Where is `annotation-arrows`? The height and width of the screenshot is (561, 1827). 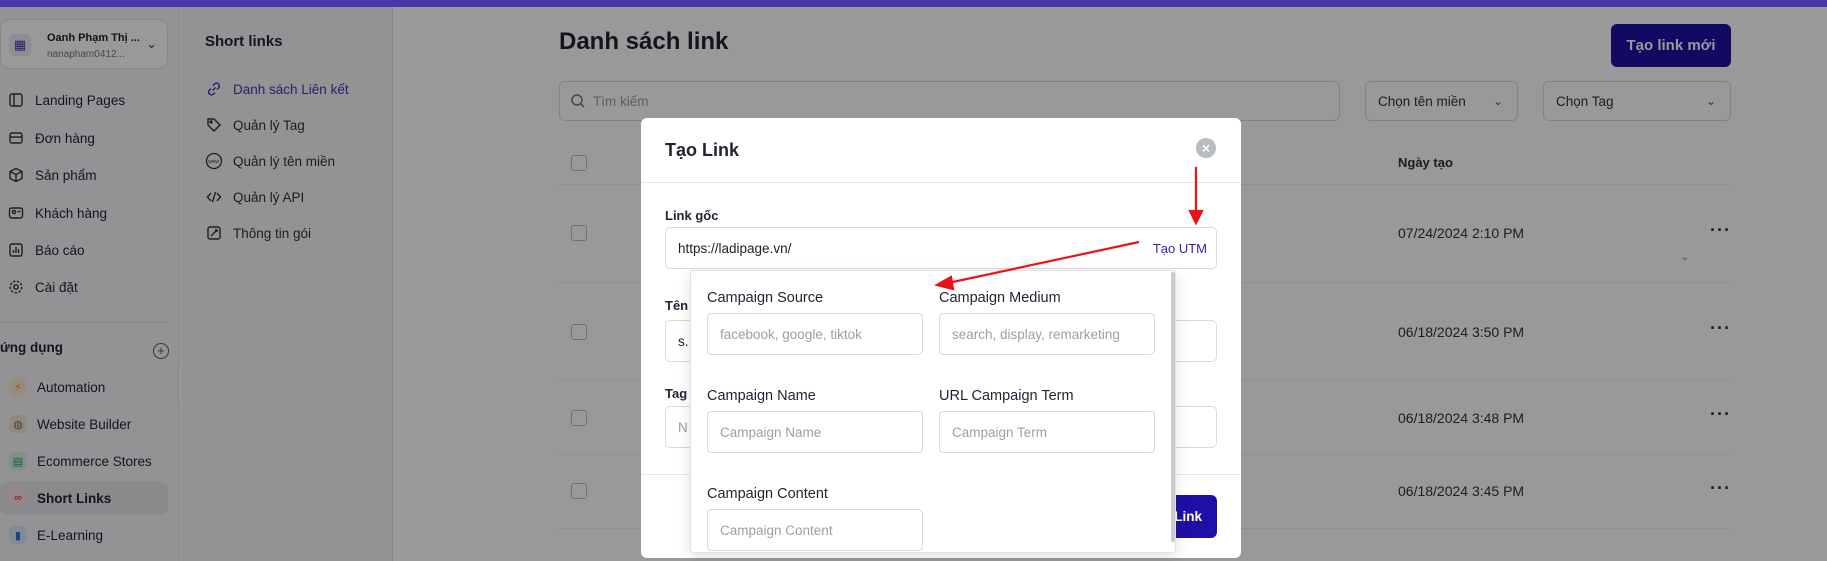 annotation-arrows is located at coordinates (1069, 229).